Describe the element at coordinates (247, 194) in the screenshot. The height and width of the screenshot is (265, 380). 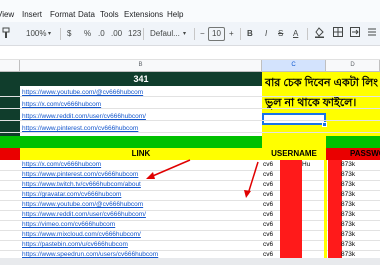
I see `arrow-head-right` at that location.